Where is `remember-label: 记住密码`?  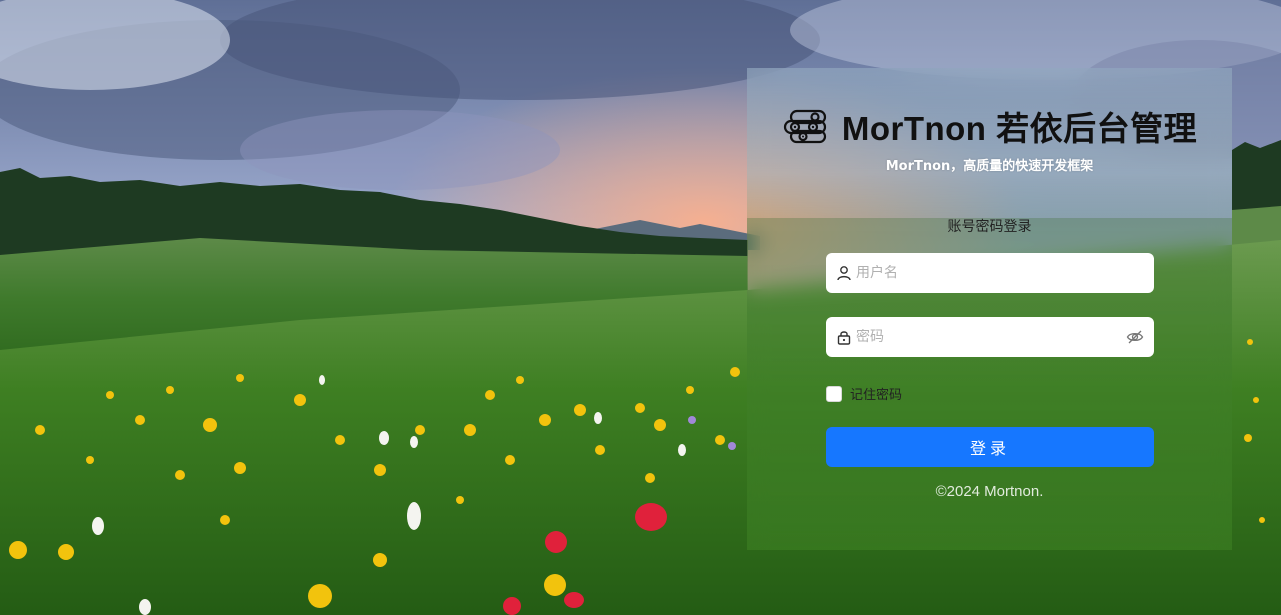 remember-label: 记住密码 is located at coordinates (876, 395).